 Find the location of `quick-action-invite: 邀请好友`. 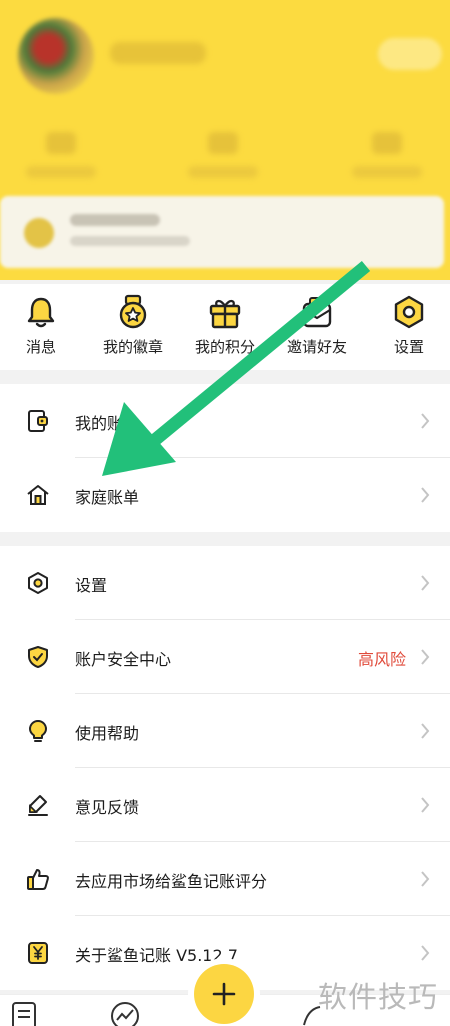

quick-action-invite: 邀请好友 is located at coordinates (317, 329).